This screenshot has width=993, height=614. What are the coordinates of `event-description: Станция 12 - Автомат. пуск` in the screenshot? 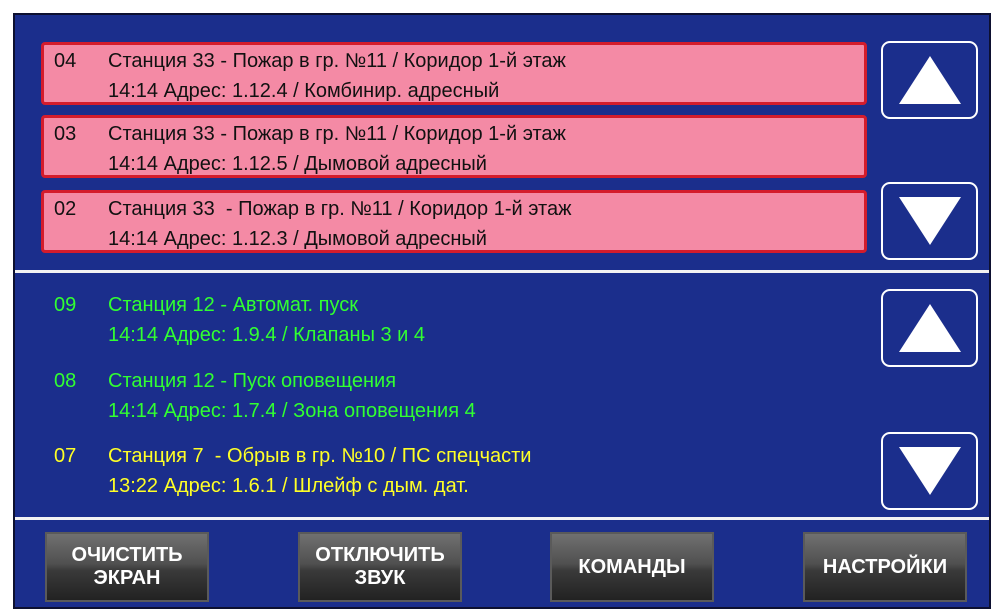 It's located at (233, 305).